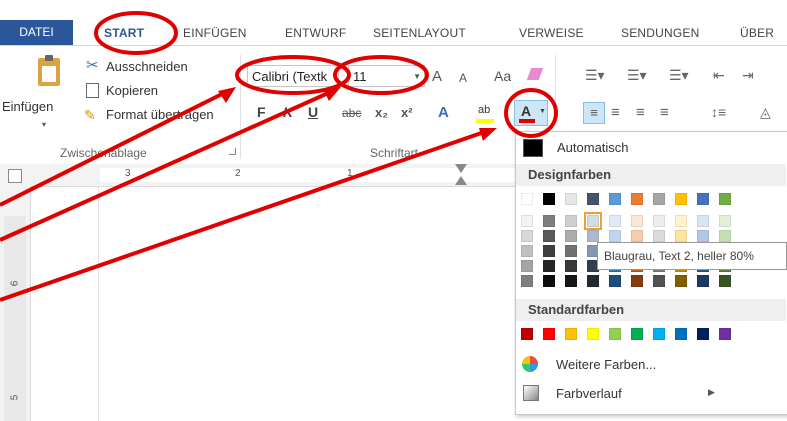 This screenshot has height=421, width=787. Describe the element at coordinates (484, 110) in the screenshot. I see `highlight-button: ab` at that location.